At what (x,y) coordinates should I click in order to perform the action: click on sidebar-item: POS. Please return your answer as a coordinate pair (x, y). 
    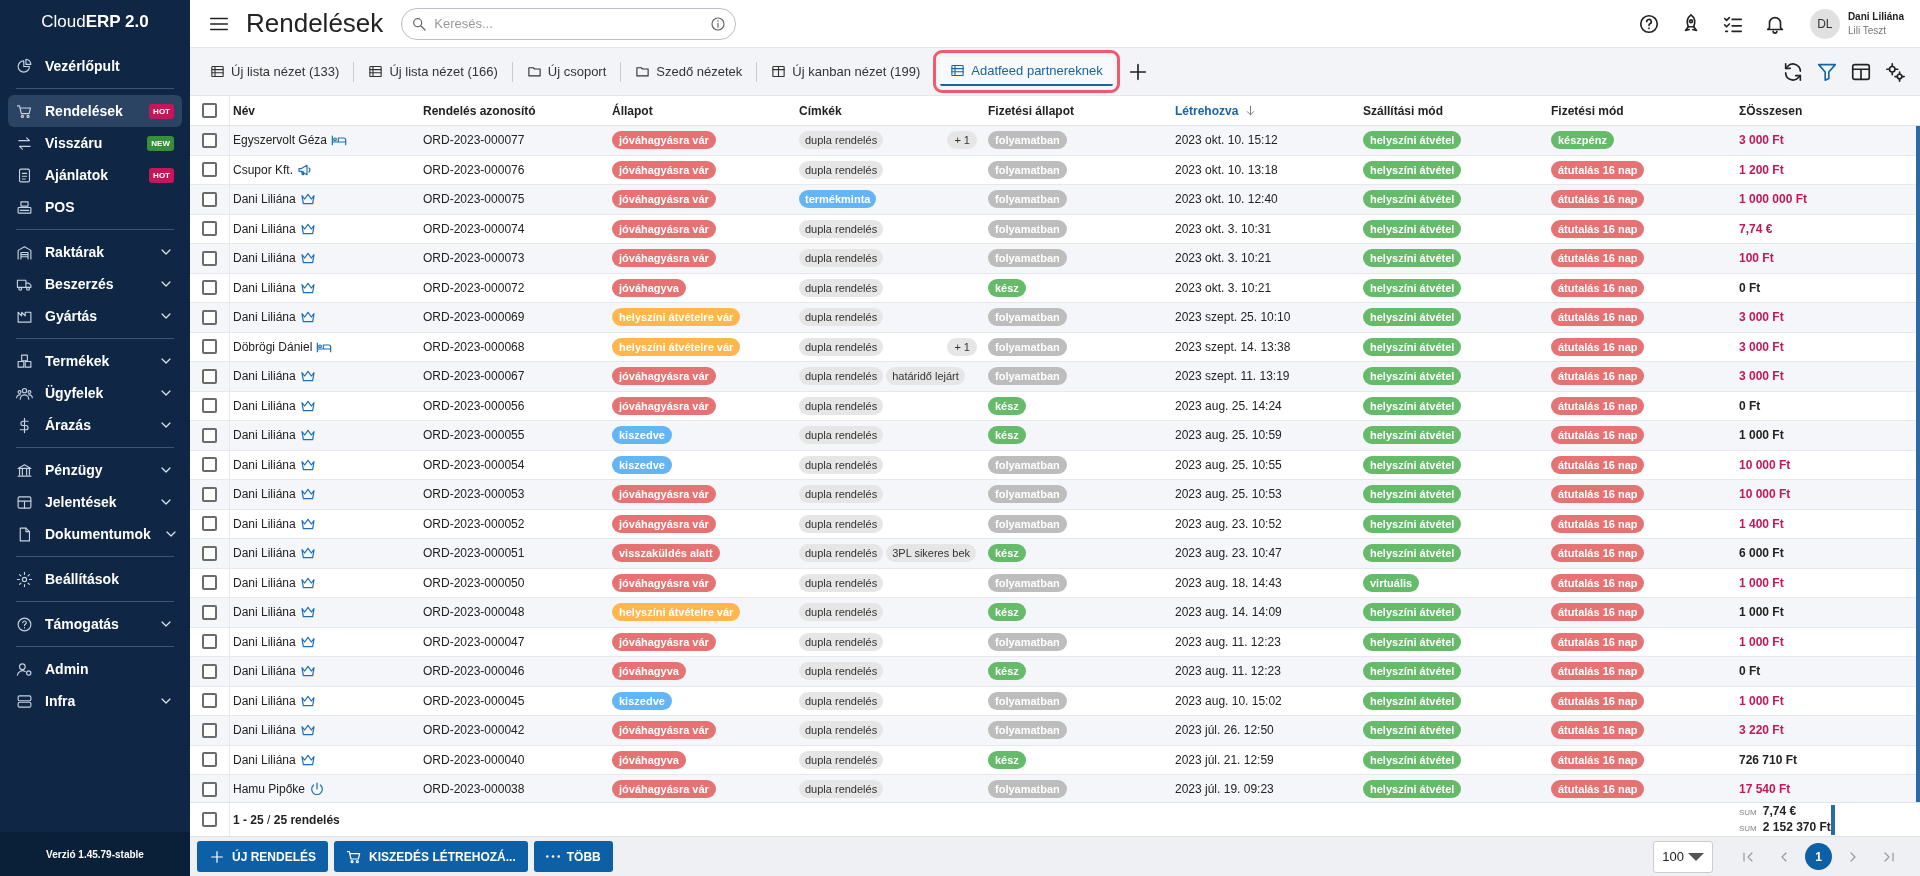
    Looking at the image, I should click on (95, 207).